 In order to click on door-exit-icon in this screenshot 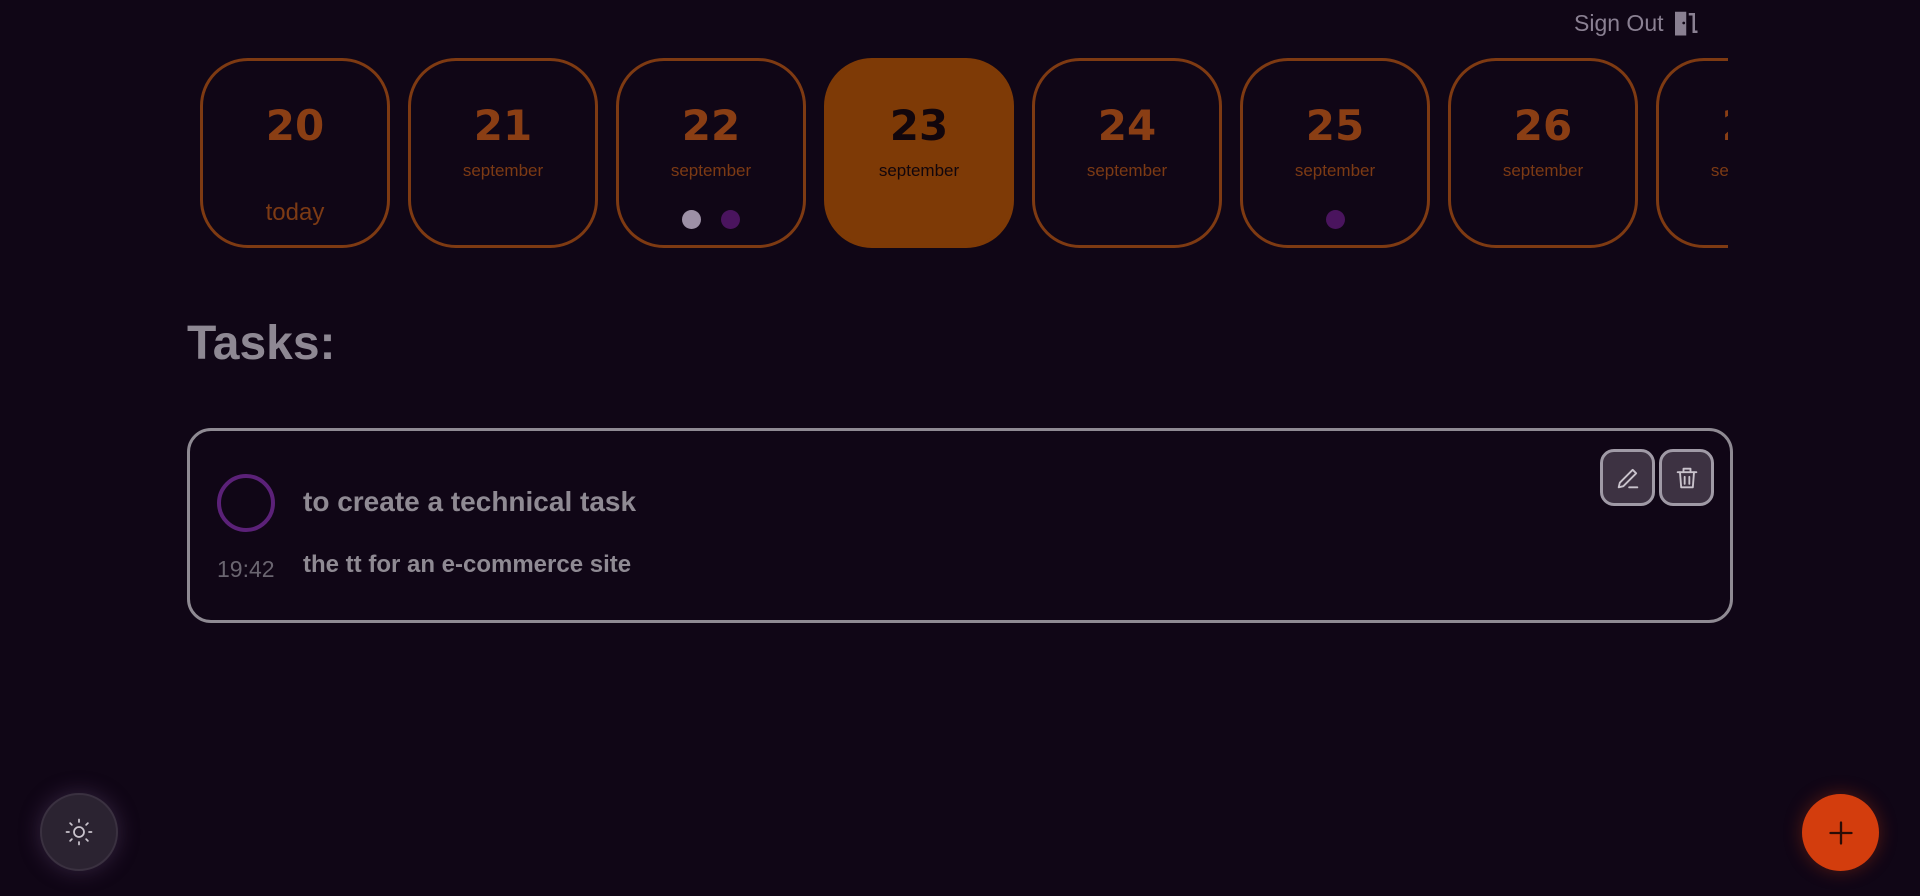, I will do `click(1685, 23)`.